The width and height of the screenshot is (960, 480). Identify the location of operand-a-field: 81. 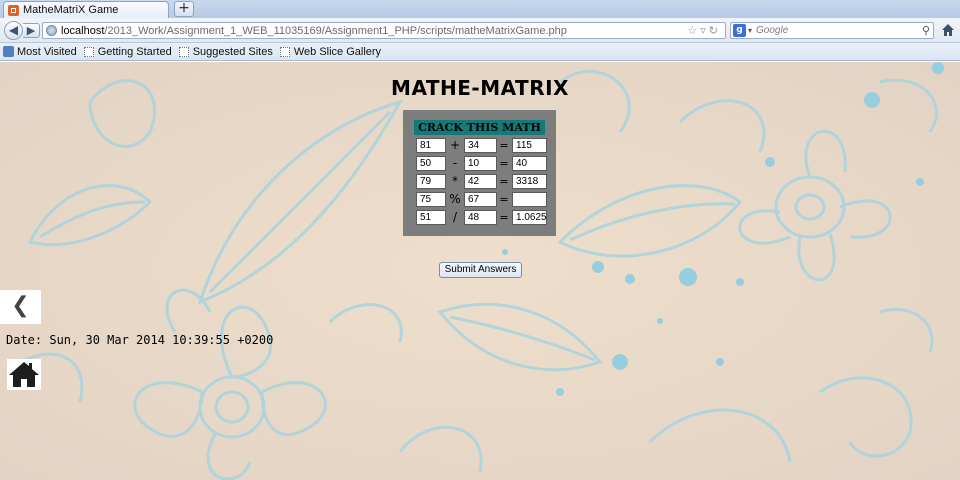
(431, 145).